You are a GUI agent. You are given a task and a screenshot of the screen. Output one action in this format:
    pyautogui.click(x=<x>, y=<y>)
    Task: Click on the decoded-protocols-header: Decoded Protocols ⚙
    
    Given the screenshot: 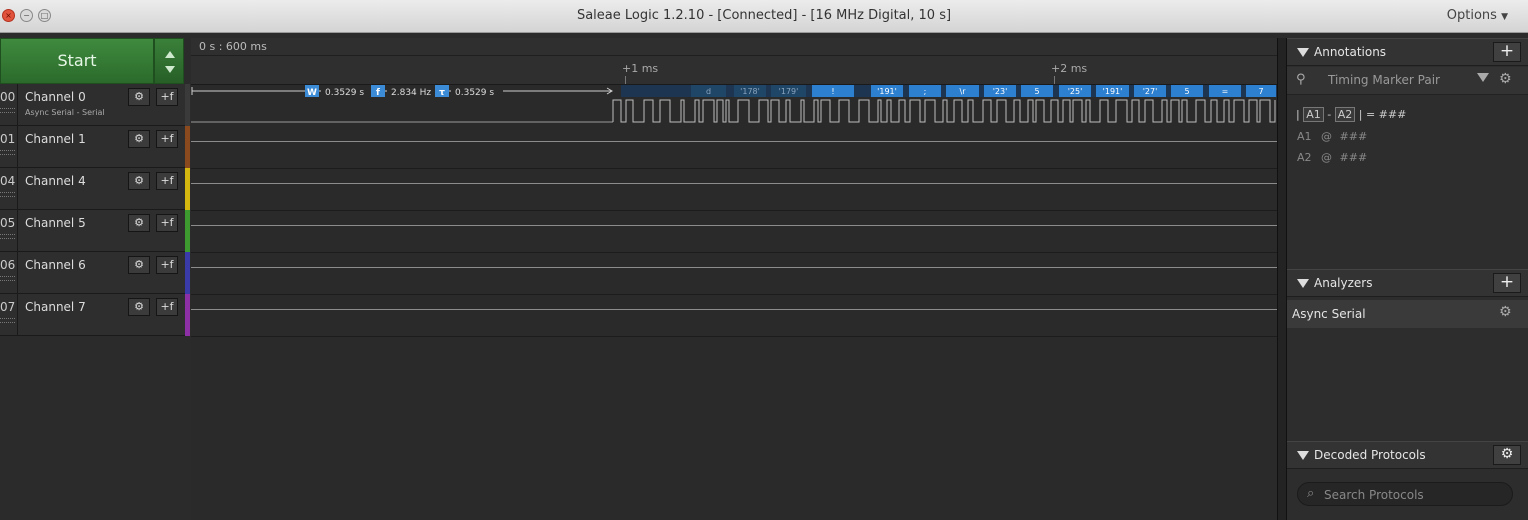 What is the action you would take?
    pyautogui.click(x=1407, y=455)
    